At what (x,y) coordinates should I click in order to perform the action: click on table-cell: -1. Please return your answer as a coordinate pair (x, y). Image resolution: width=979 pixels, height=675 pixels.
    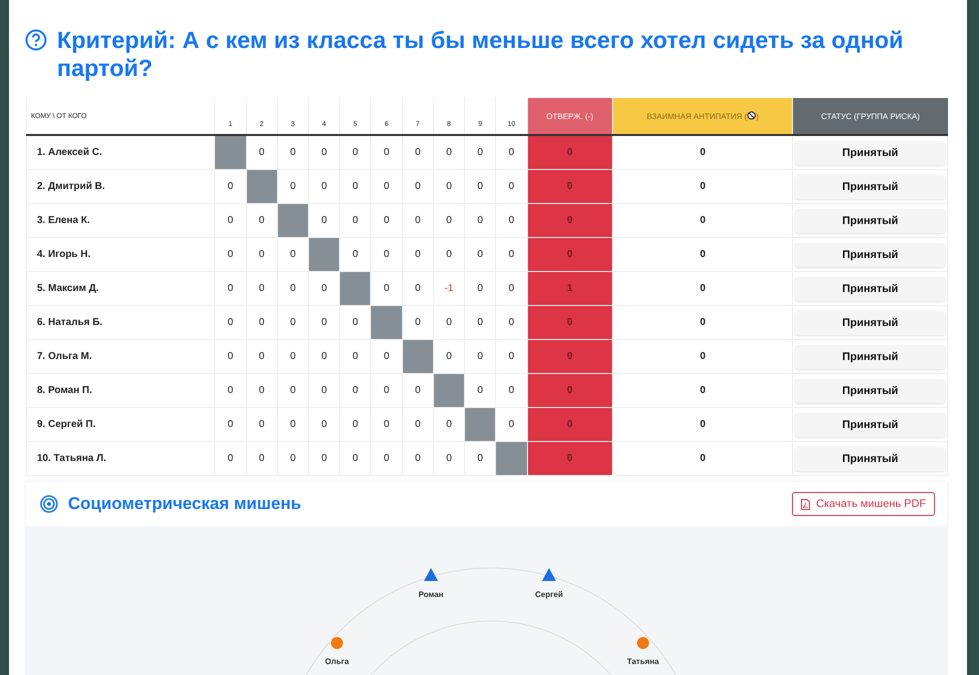
    Looking at the image, I should click on (449, 289).